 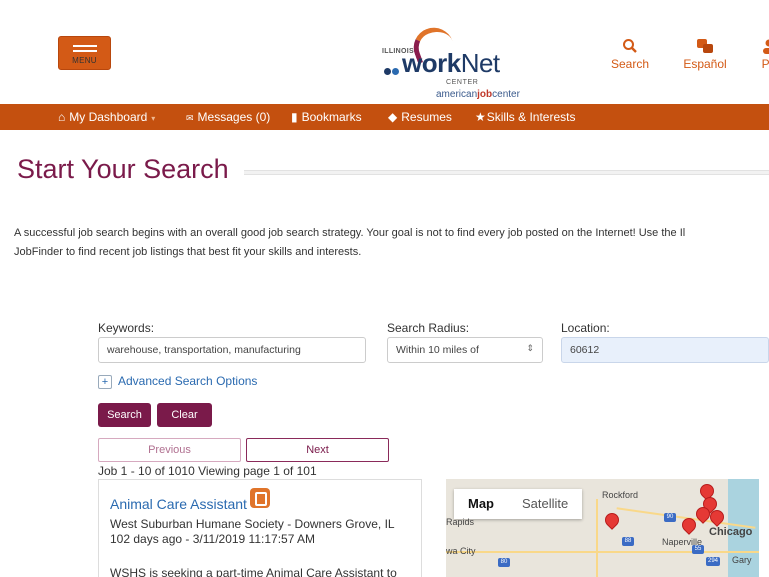 I want to click on advanced-search-label: Advanced Search Options, so click(x=188, y=381).